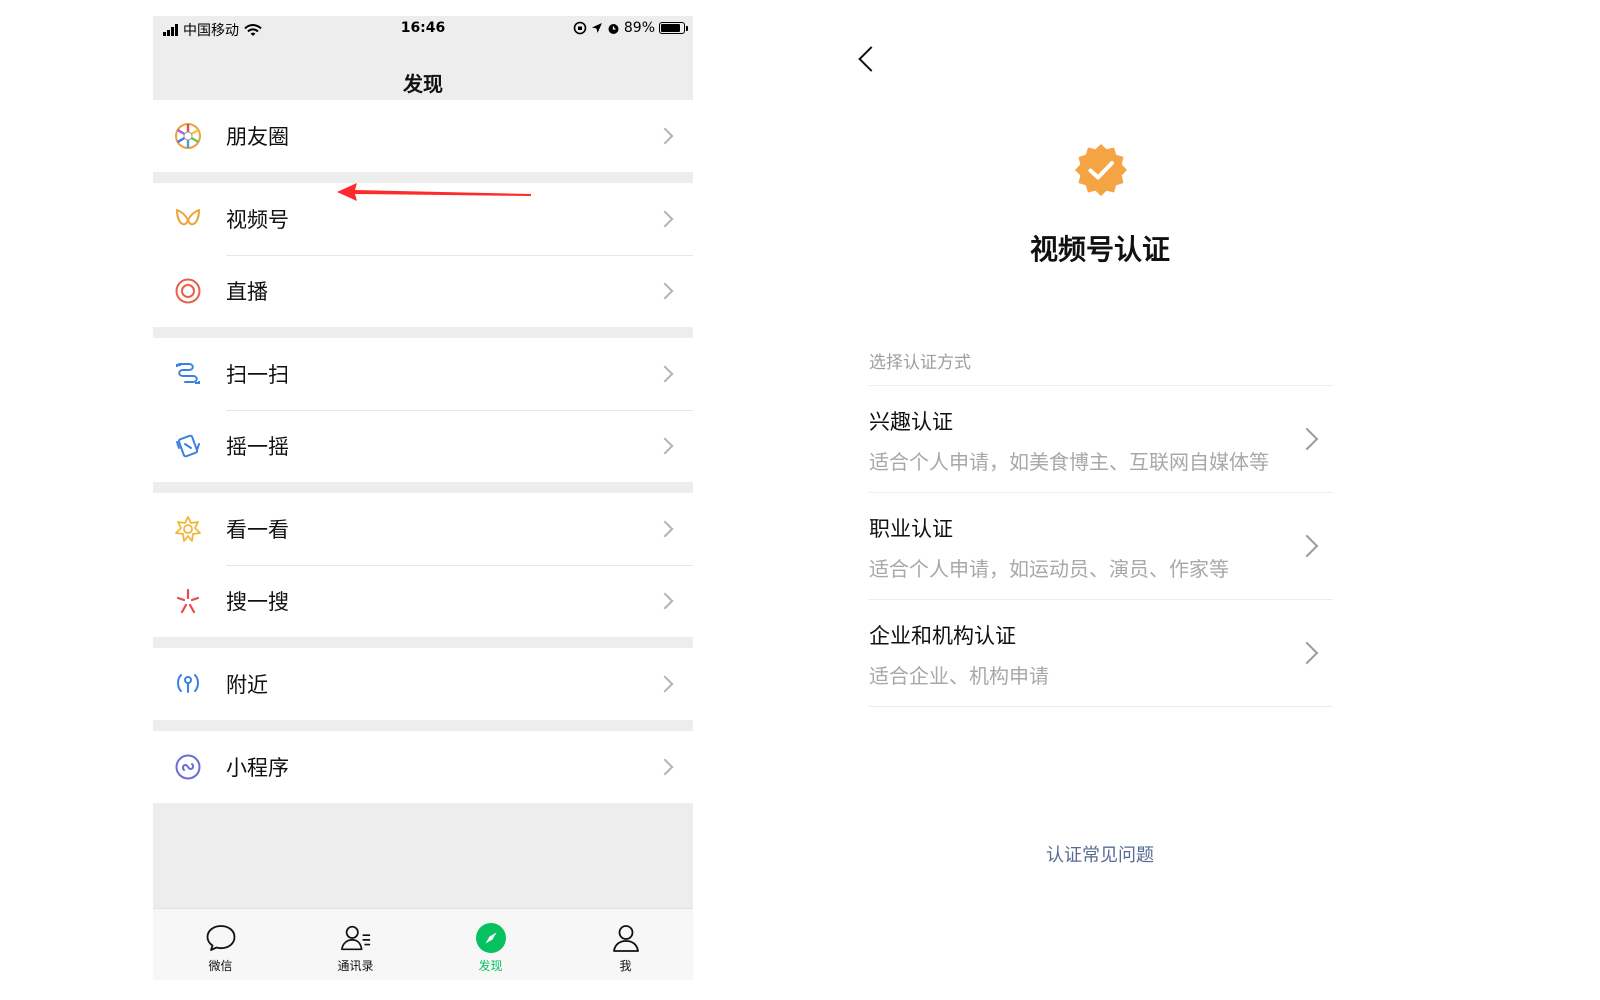  I want to click on option-organization-verification: 企业和机构认证 适合企业、机构申请, so click(1101, 653).